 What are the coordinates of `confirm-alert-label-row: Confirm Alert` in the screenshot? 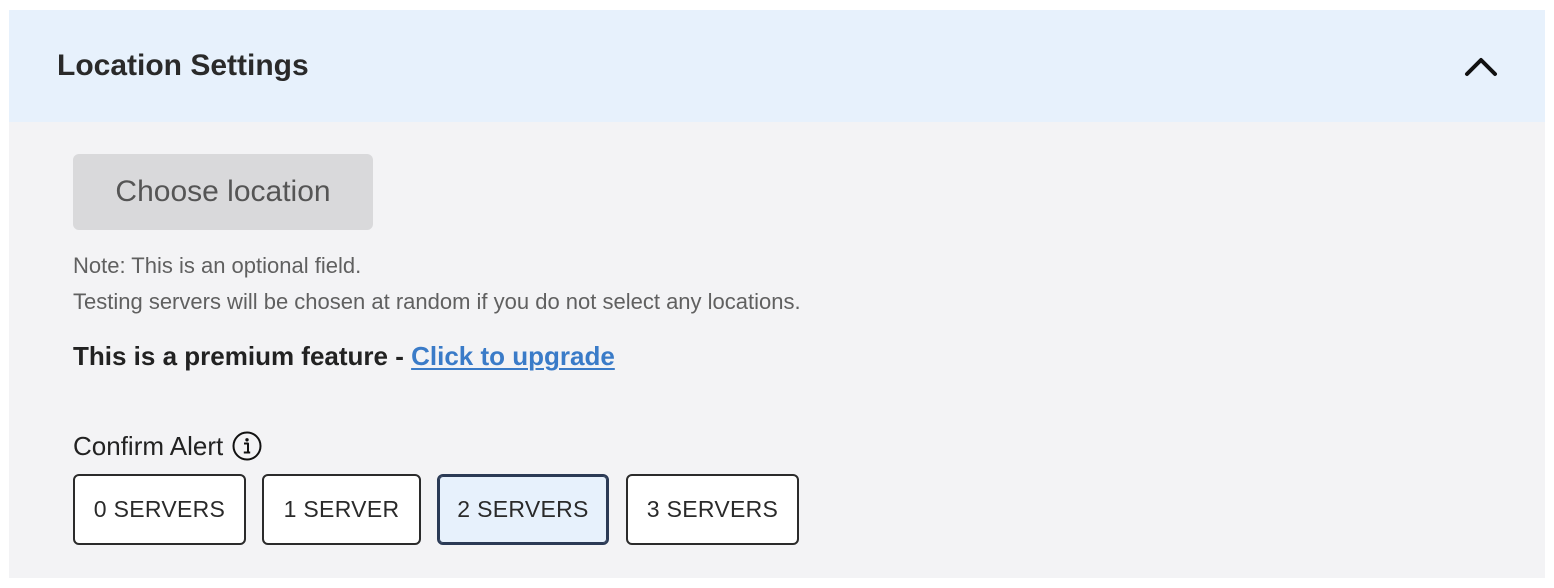 It's located at (167, 446).